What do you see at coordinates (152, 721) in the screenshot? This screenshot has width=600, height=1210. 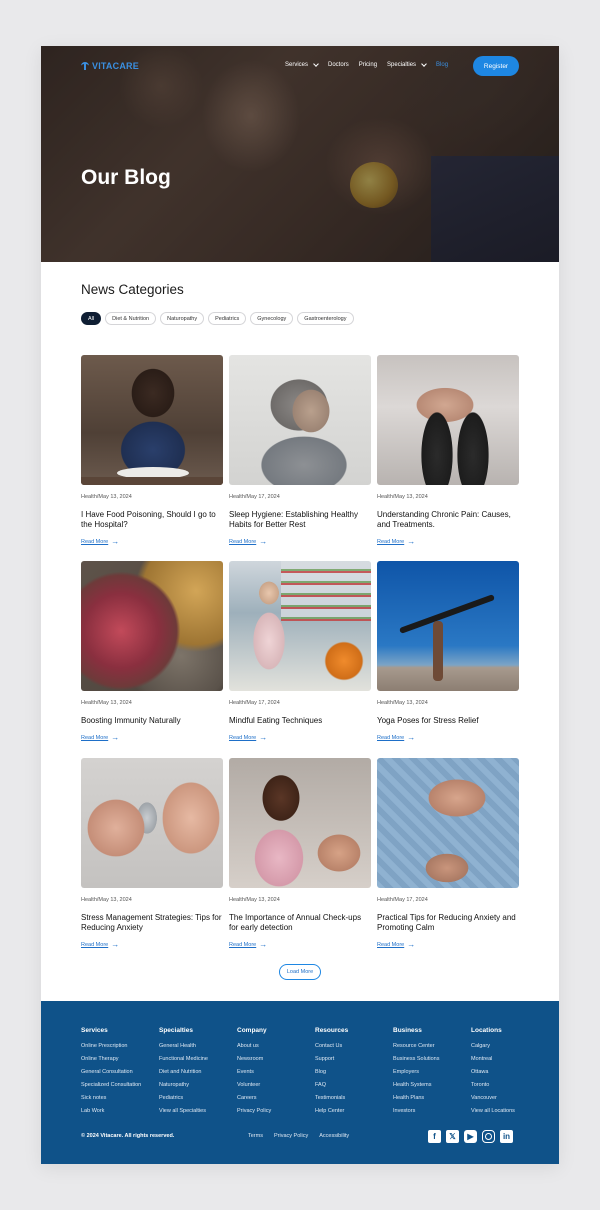 I see `blog-card-title: Boosting Immunity Naturally` at bounding box center [152, 721].